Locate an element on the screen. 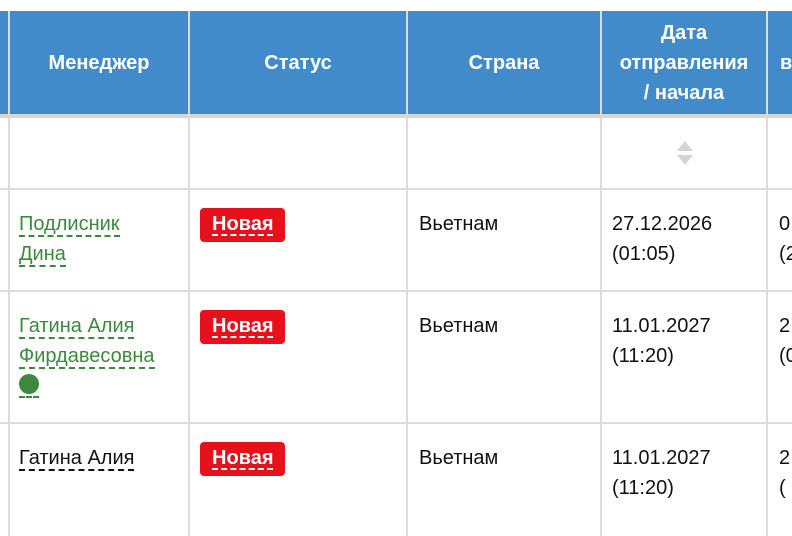 Image resolution: width=792 pixels, height=536 pixels. header-manager: Менеджер is located at coordinates (99, 62).